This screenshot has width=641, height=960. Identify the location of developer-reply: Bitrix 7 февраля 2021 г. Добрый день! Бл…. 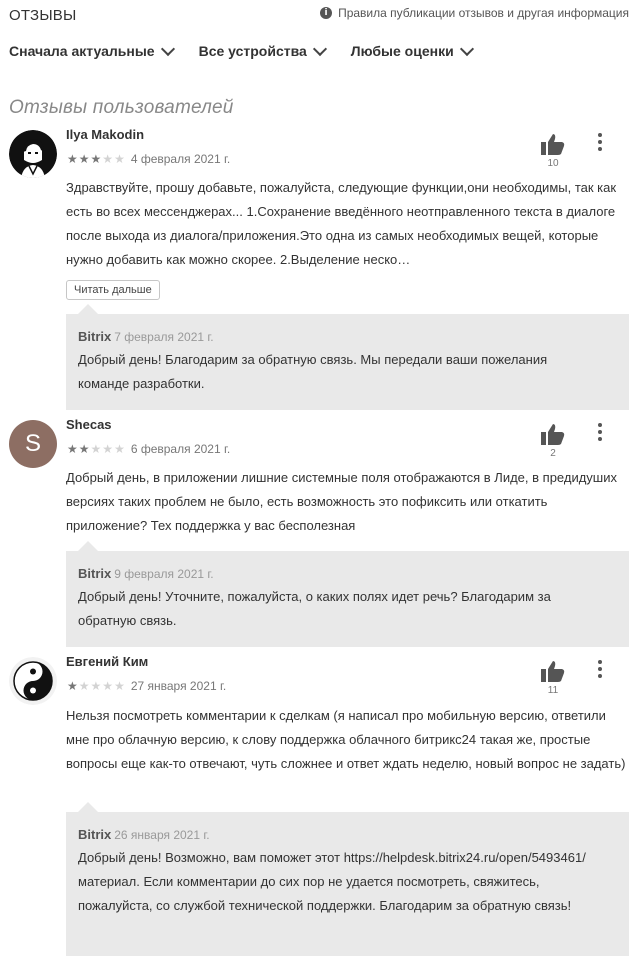
(347, 357).